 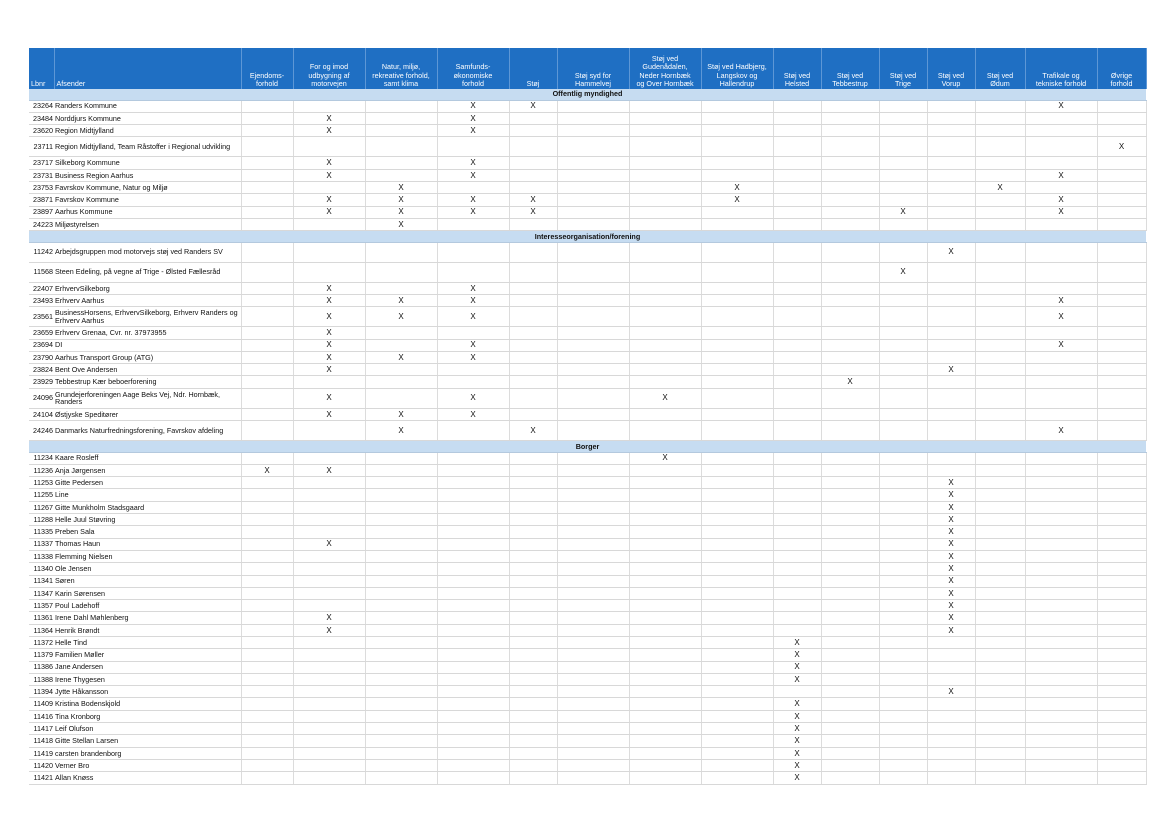 What do you see at coordinates (41, 131) in the screenshot?
I see `cell-lbnr: 23620` at bounding box center [41, 131].